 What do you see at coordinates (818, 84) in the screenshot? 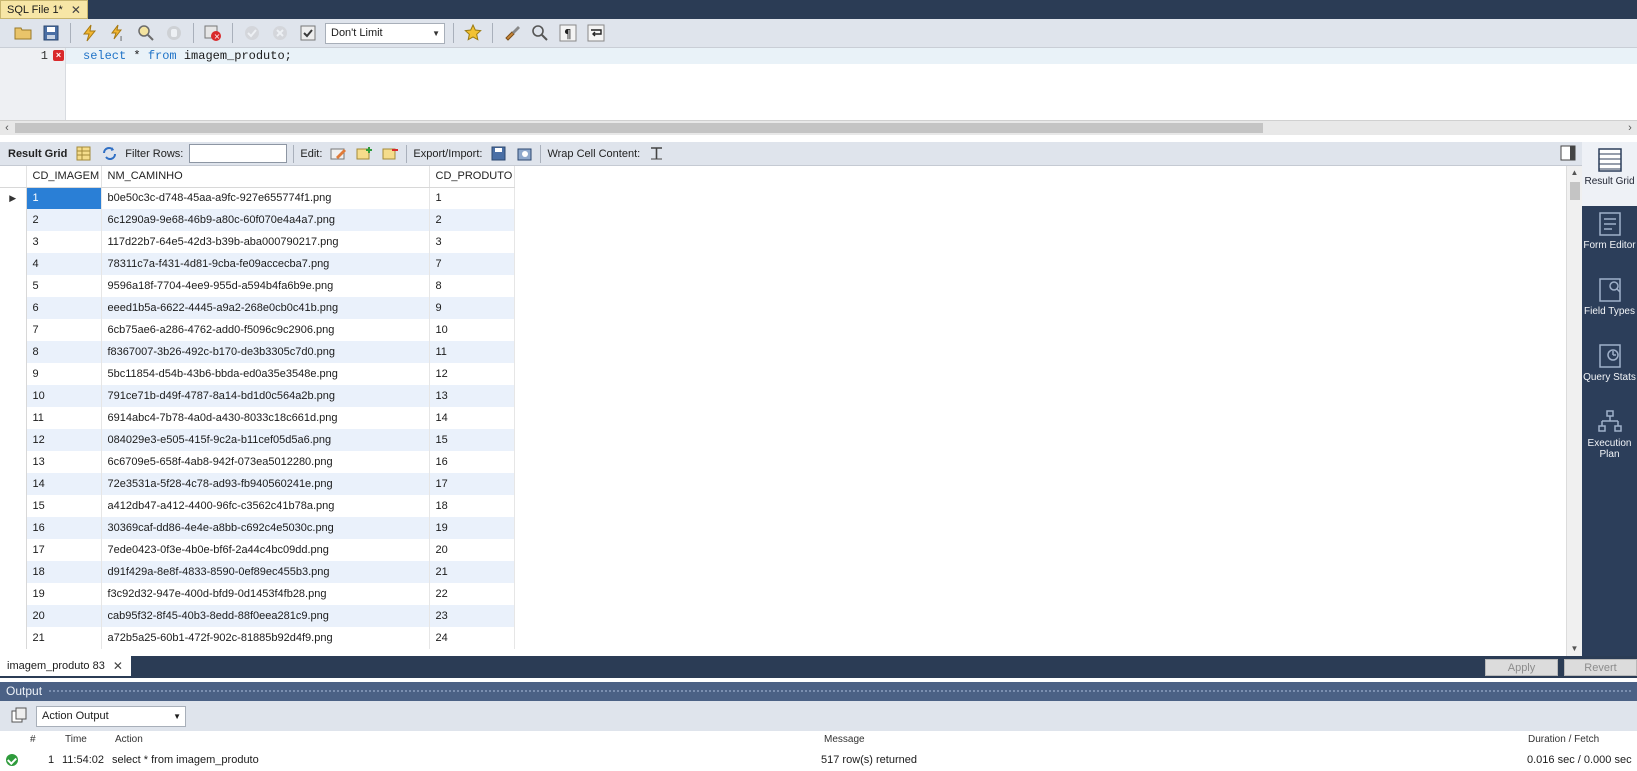
I see `sql-editor: 1 × select * from imagem_produto;` at bounding box center [818, 84].